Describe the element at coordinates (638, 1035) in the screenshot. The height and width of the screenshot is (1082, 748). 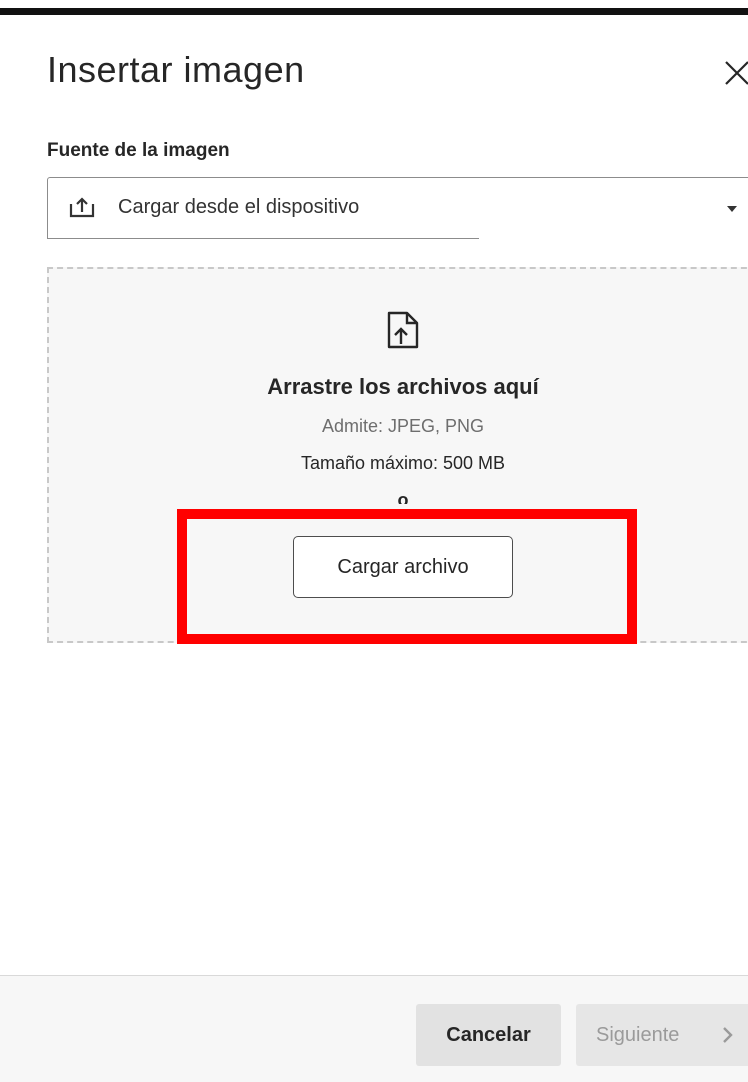
I see `next-button-label: Siguiente` at that location.